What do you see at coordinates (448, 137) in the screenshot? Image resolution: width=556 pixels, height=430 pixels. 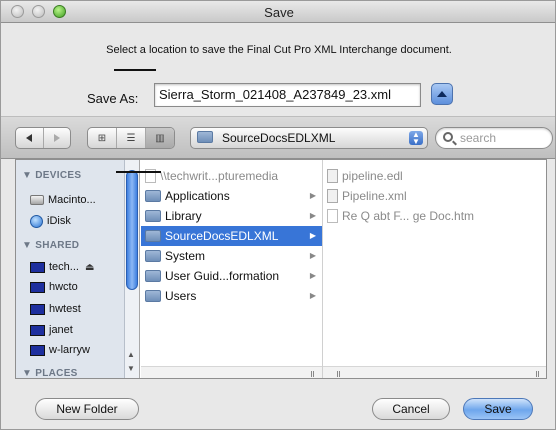 I see `search-icon` at bounding box center [448, 137].